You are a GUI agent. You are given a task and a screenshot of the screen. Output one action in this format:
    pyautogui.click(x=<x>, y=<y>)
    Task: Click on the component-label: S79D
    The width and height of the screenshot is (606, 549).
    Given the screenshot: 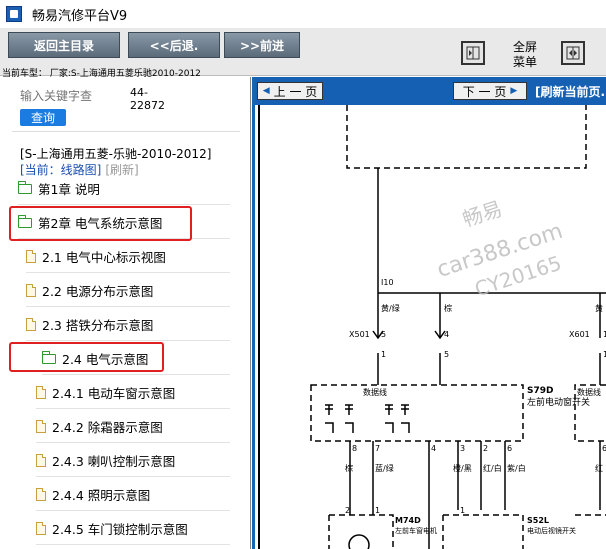 What is the action you would take?
    pyautogui.click(x=540, y=391)
    